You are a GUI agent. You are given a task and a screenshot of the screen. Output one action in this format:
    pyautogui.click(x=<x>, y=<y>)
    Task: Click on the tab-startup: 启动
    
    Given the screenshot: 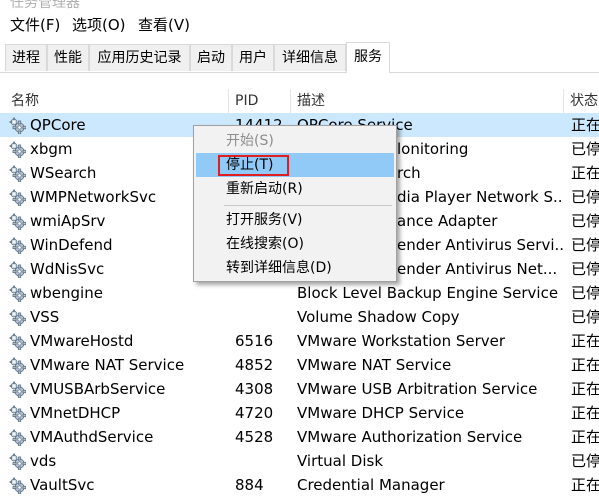 What is the action you would take?
    pyautogui.click(x=211, y=57)
    